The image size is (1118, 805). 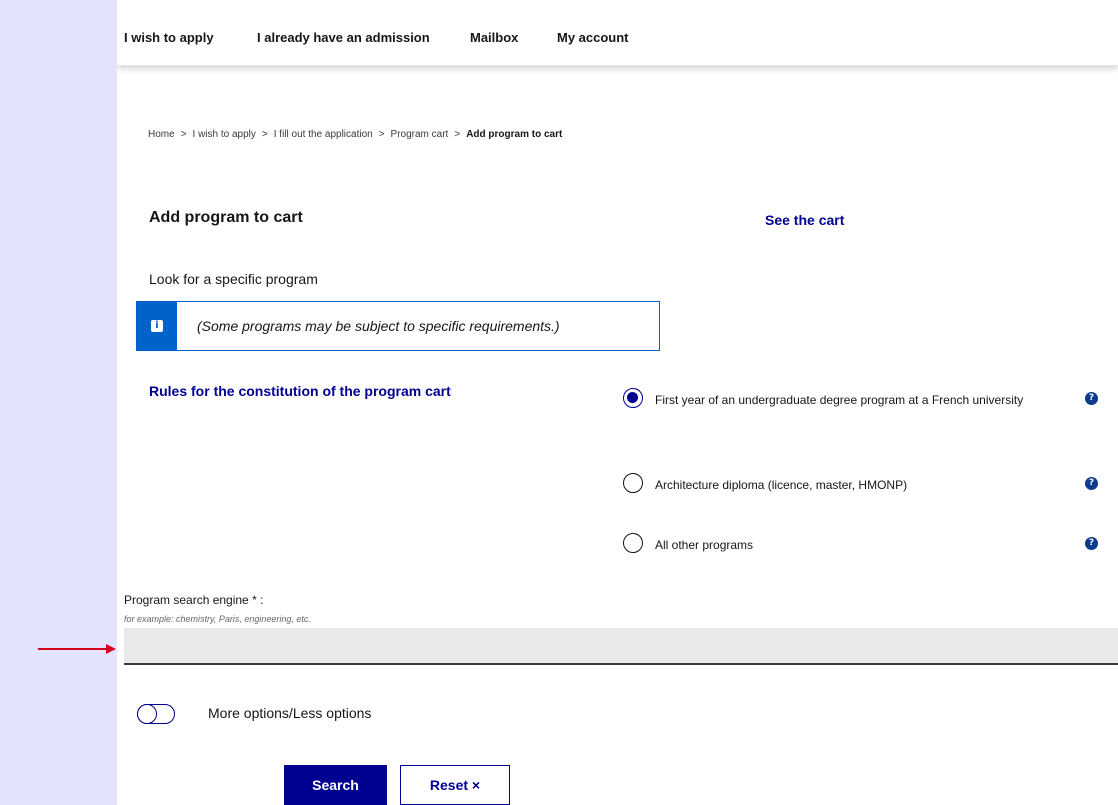 What do you see at coordinates (161, 134) in the screenshot?
I see `breadcrumb-home: Home` at bounding box center [161, 134].